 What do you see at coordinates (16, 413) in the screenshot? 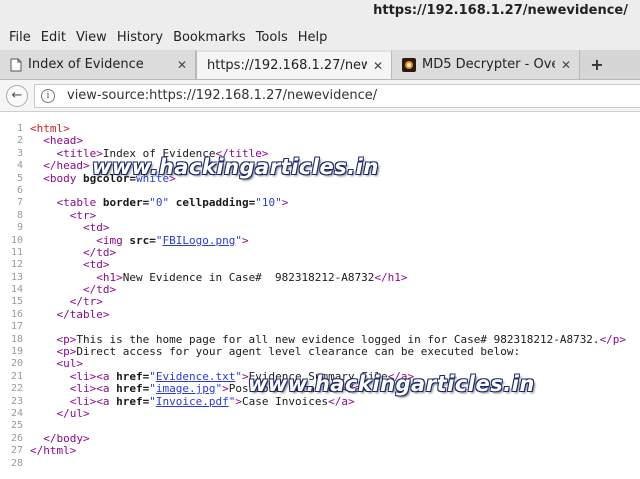
I see `line-number: 24` at bounding box center [16, 413].